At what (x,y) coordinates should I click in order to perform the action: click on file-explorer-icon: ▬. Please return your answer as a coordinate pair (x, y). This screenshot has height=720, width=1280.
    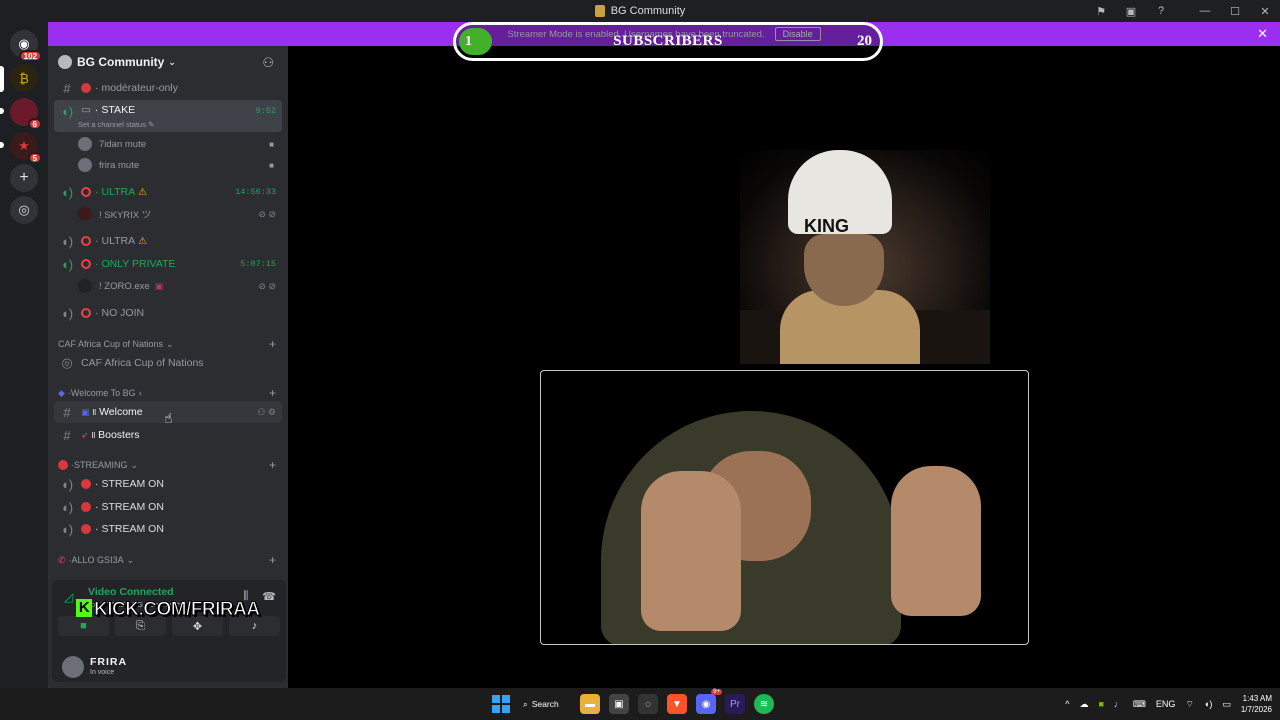
    Looking at the image, I should click on (590, 704).